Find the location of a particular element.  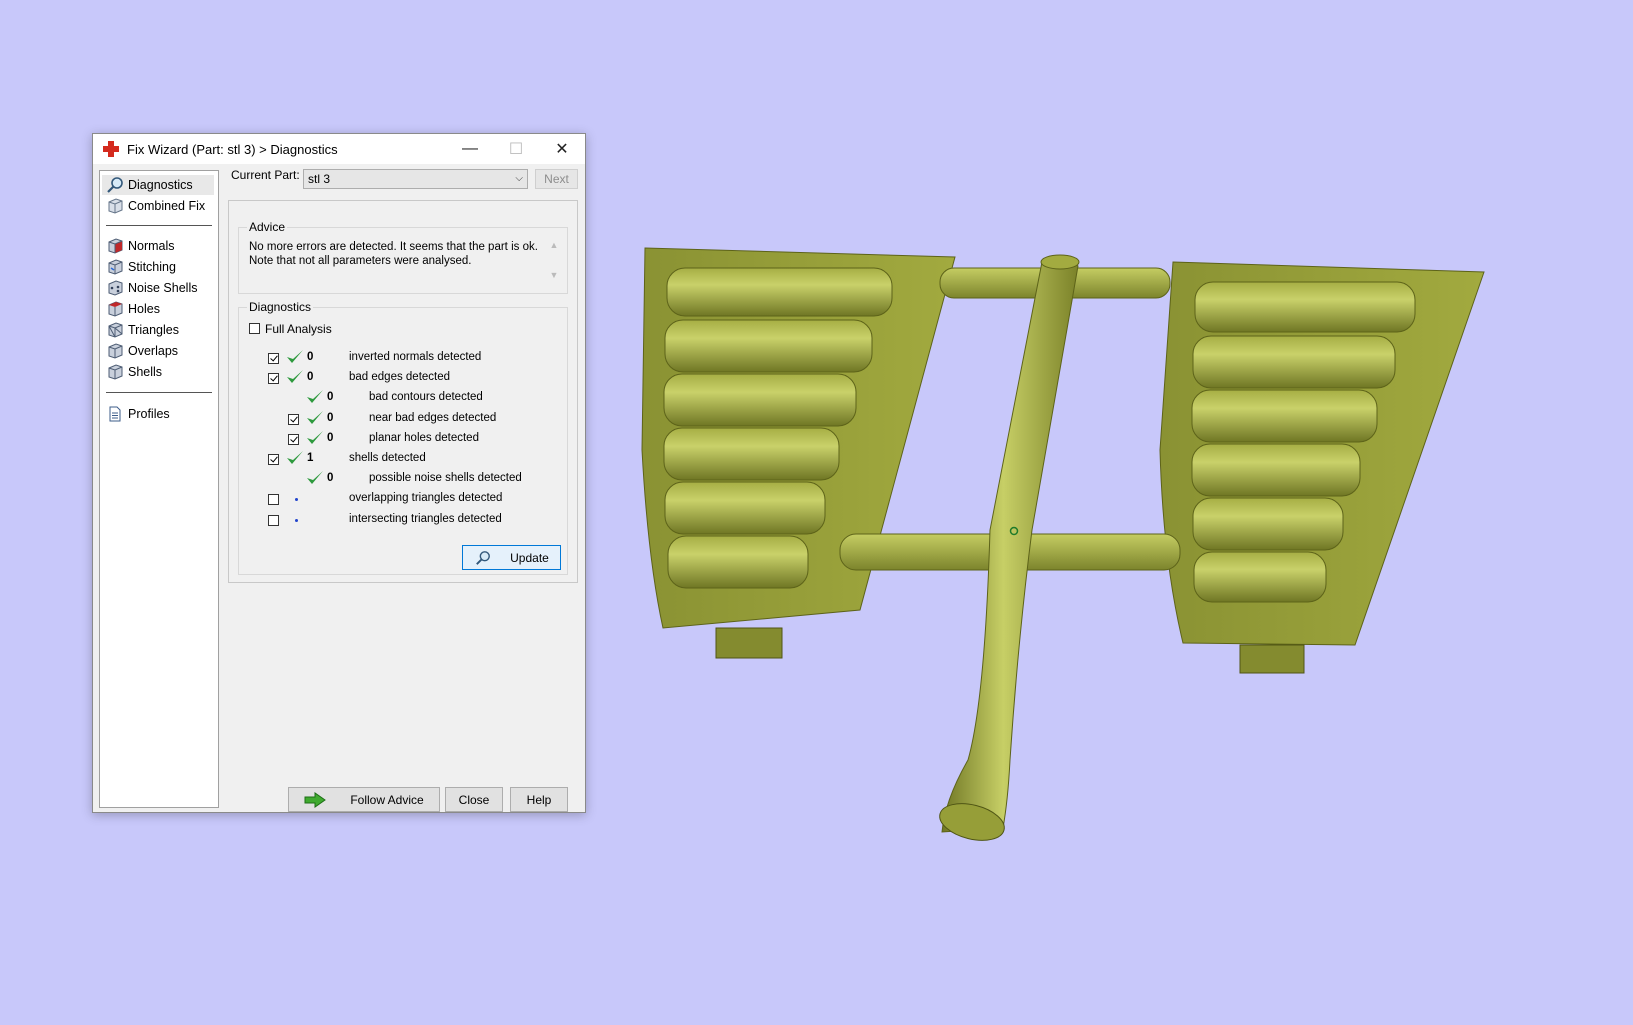

help-button: Help is located at coordinates (539, 799).